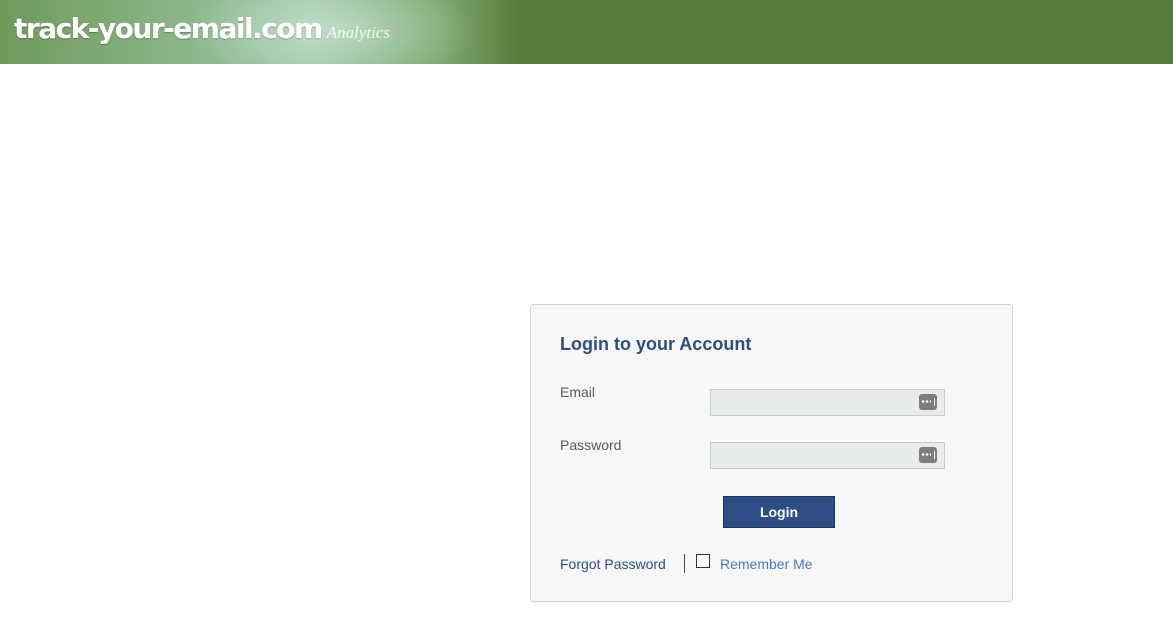 Image resolution: width=1173 pixels, height=635 pixels. What do you see at coordinates (827, 455) in the screenshot?
I see `password-field` at bounding box center [827, 455].